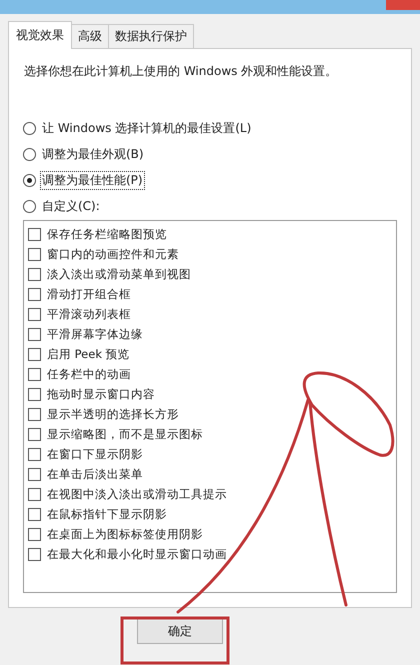  What do you see at coordinates (89, 294) in the screenshot?
I see `checkbox-label: 滑动打开组合框` at bounding box center [89, 294].